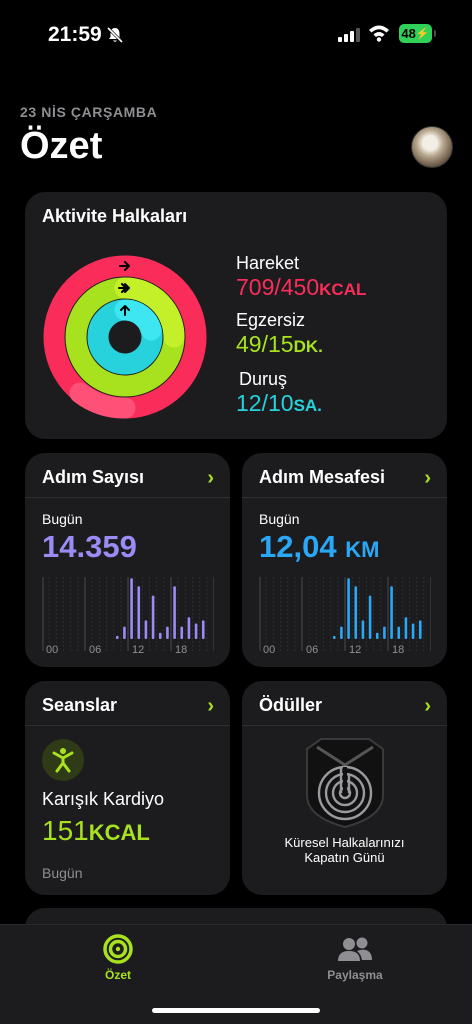 Image resolution: width=472 pixels, height=1024 pixels. Describe the element at coordinates (128, 616) in the screenshot. I see `step-count-chart: 00 06 12 18` at that location.